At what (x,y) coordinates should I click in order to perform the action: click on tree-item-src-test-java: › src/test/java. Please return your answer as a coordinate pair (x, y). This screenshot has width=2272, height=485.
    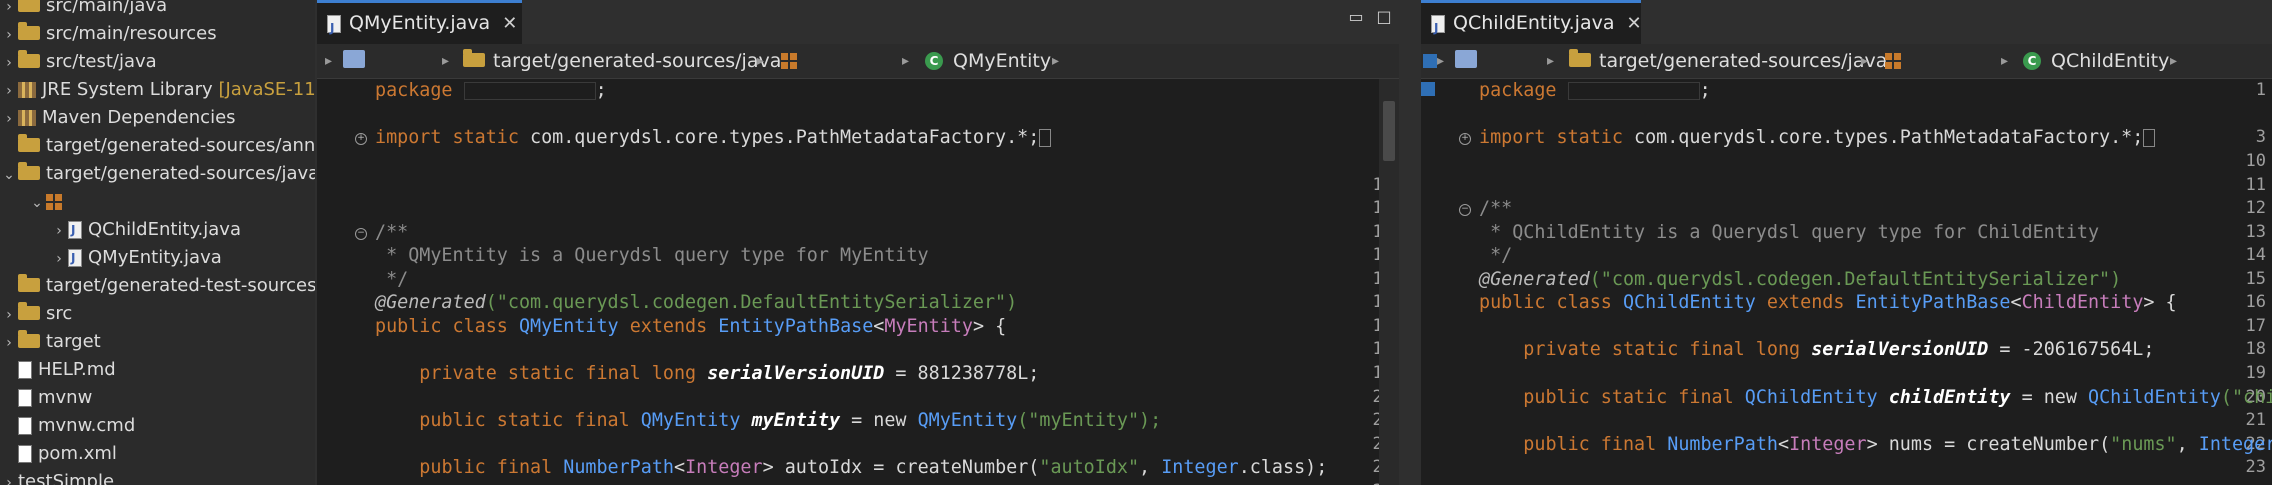
    Looking at the image, I should click on (78, 62).